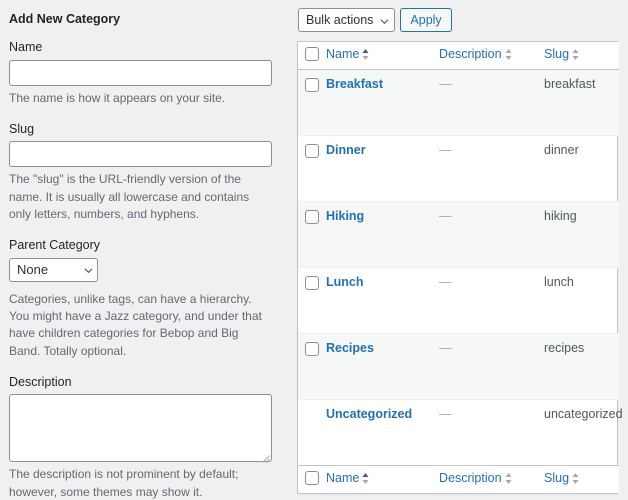 This screenshot has height=500, width=628. Describe the element at coordinates (382, 102) in the screenshot. I see `row-name-cell: Breakfast` at that location.